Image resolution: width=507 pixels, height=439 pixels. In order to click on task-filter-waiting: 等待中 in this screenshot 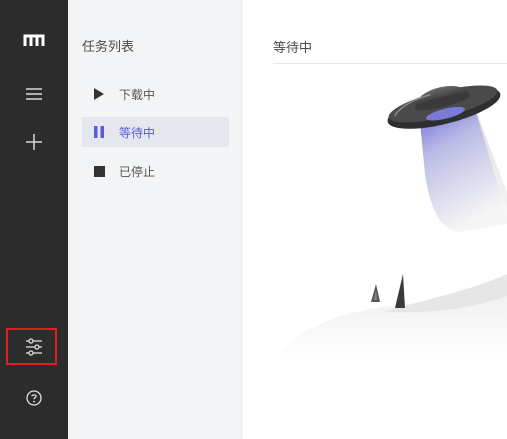, I will do `click(155, 132)`.